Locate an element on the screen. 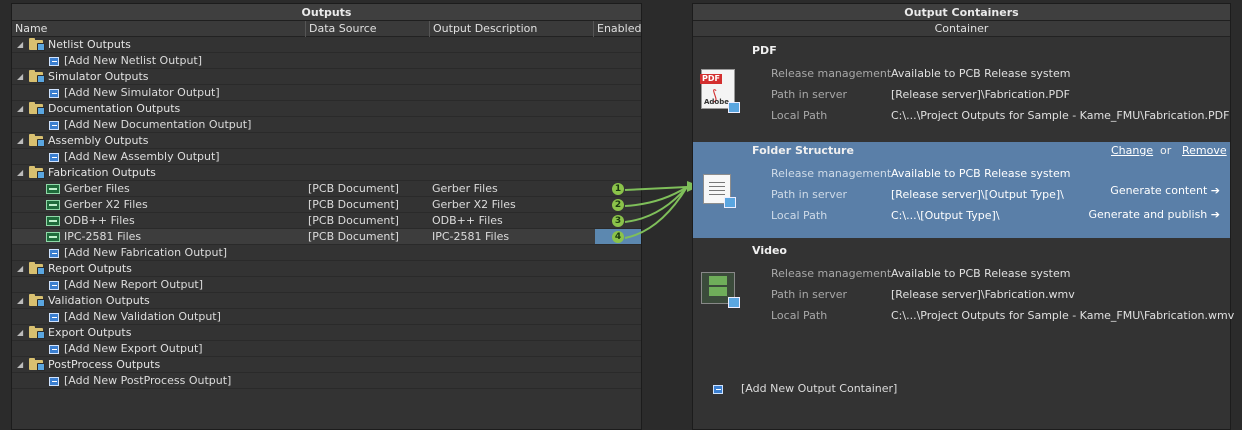 The height and width of the screenshot is (430, 1242). group-label: Export Outputs is located at coordinates (90, 332).